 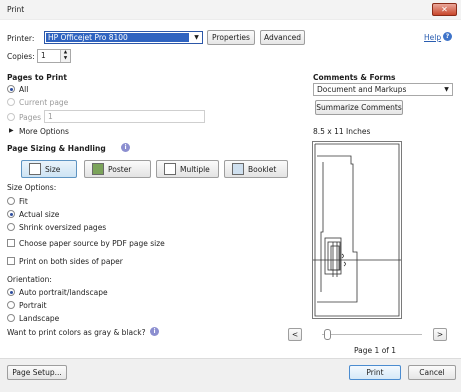 What do you see at coordinates (21, 38) in the screenshot?
I see `printer-label: Printer:` at bounding box center [21, 38].